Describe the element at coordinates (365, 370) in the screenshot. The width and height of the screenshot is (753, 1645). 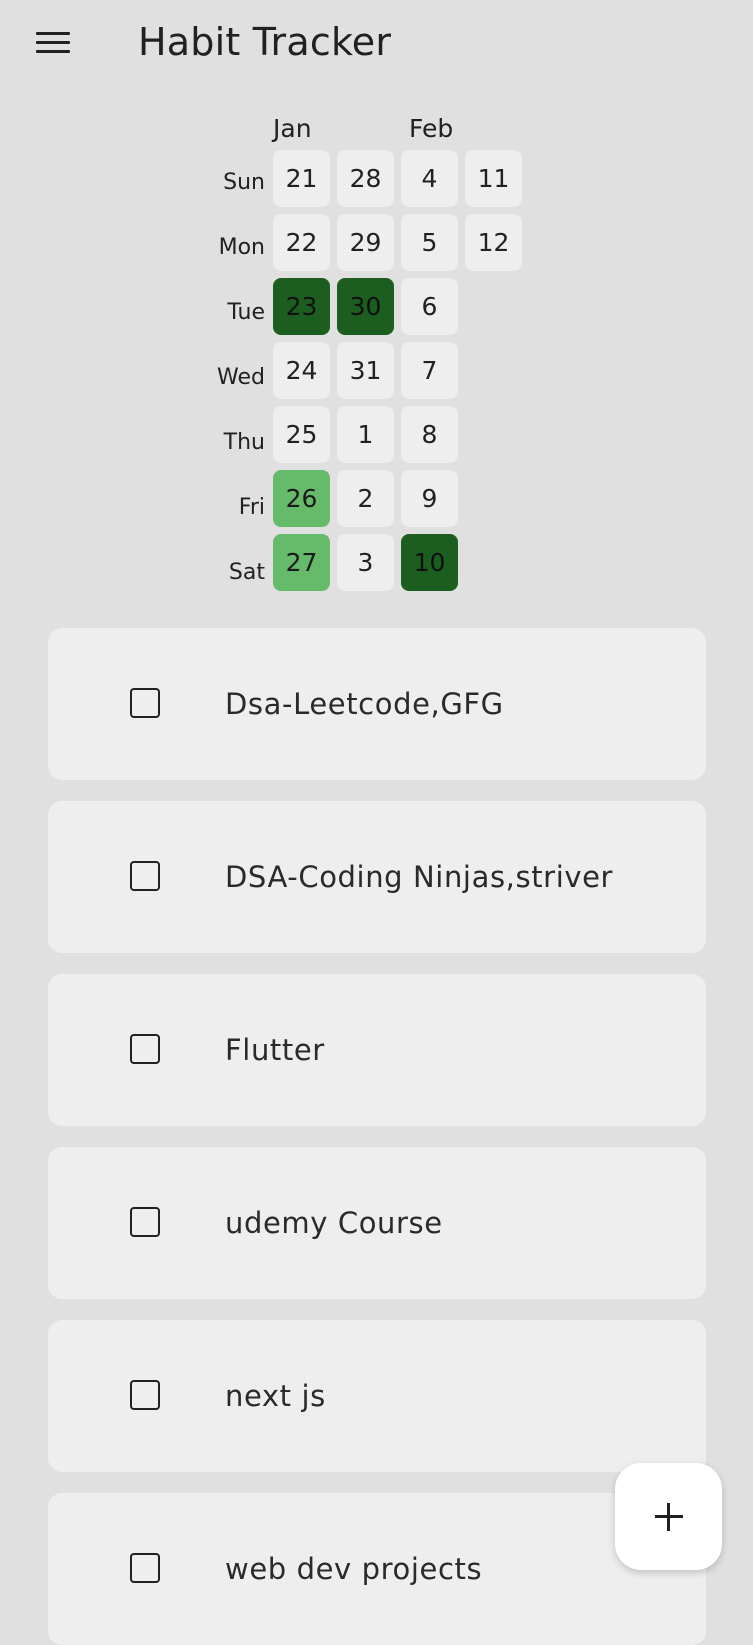
I see `heatmap-day-cell: 31` at that location.